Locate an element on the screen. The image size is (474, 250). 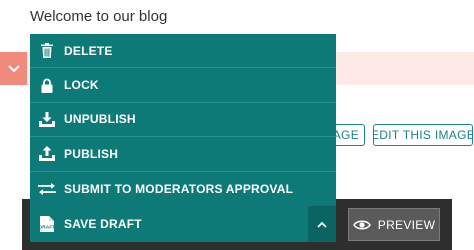
eye-icon is located at coordinates (361, 224).